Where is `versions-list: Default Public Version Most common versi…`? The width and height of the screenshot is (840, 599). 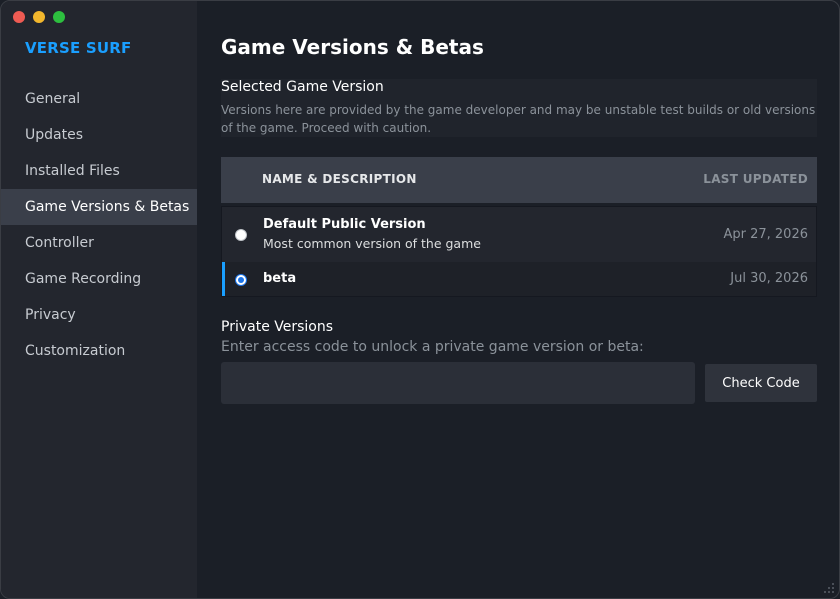
versions-list: Default Public Version Most common versi… is located at coordinates (519, 251).